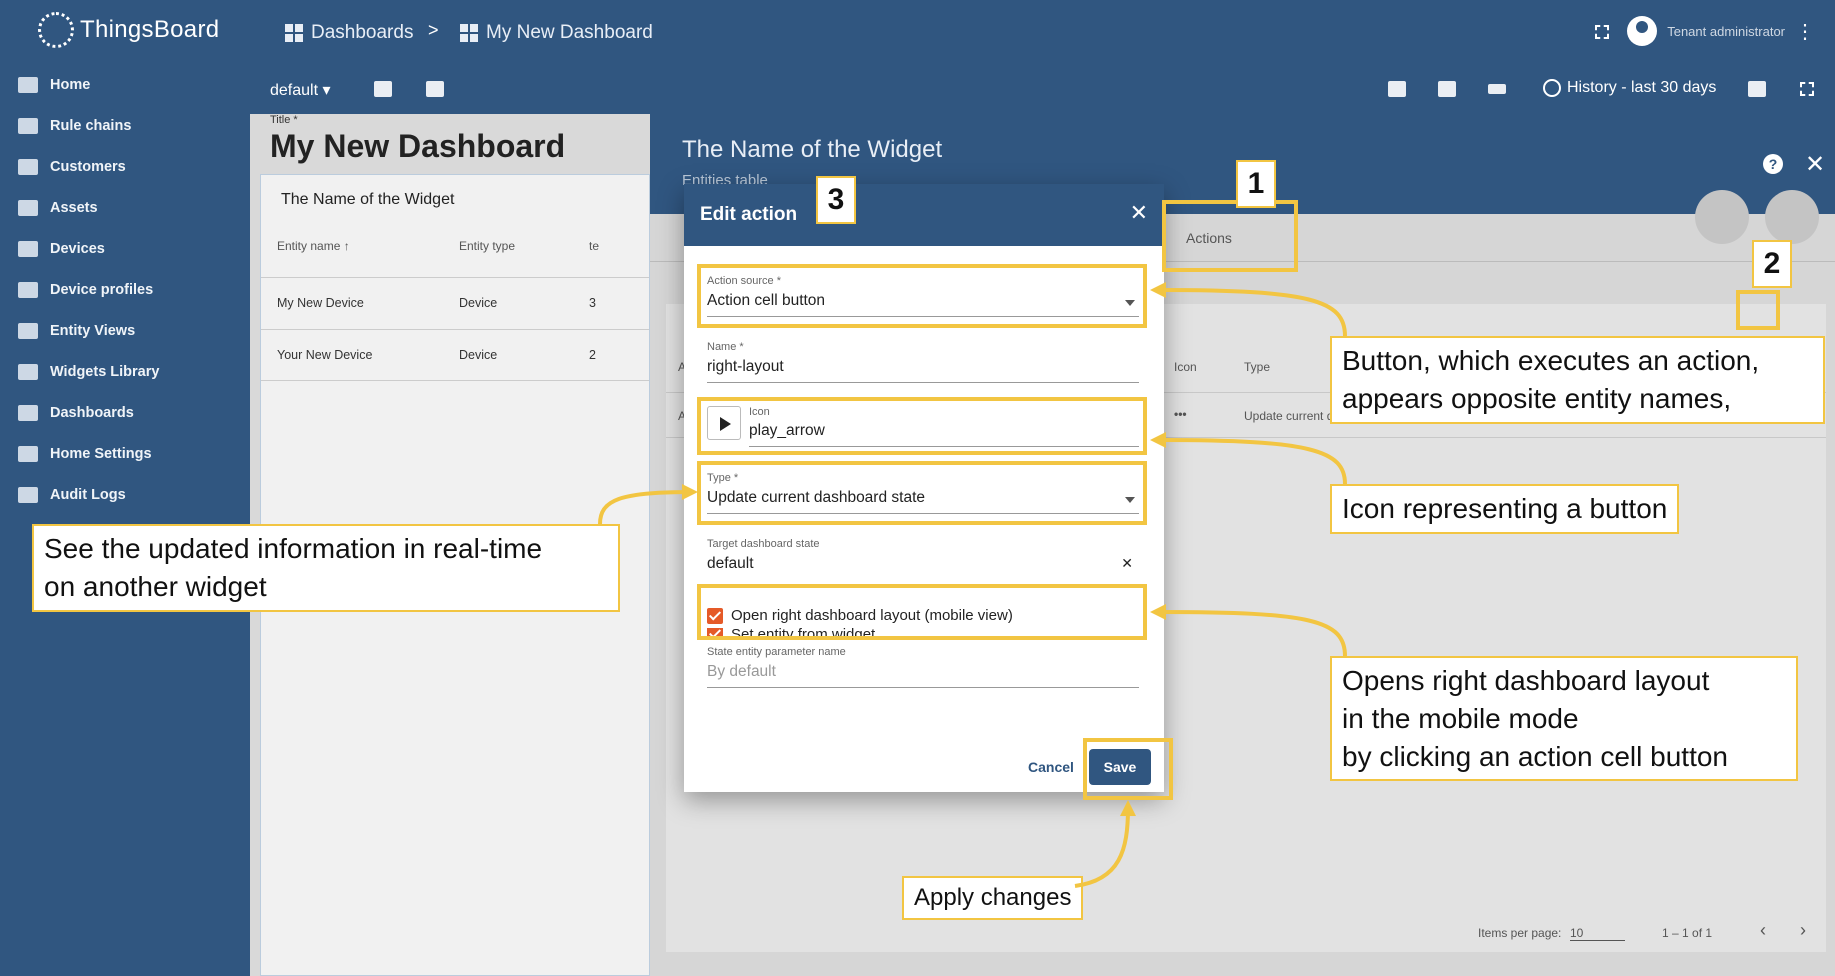  Describe the element at coordinates (1497, 89) in the screenshot. I see `filter-icon` at that location.